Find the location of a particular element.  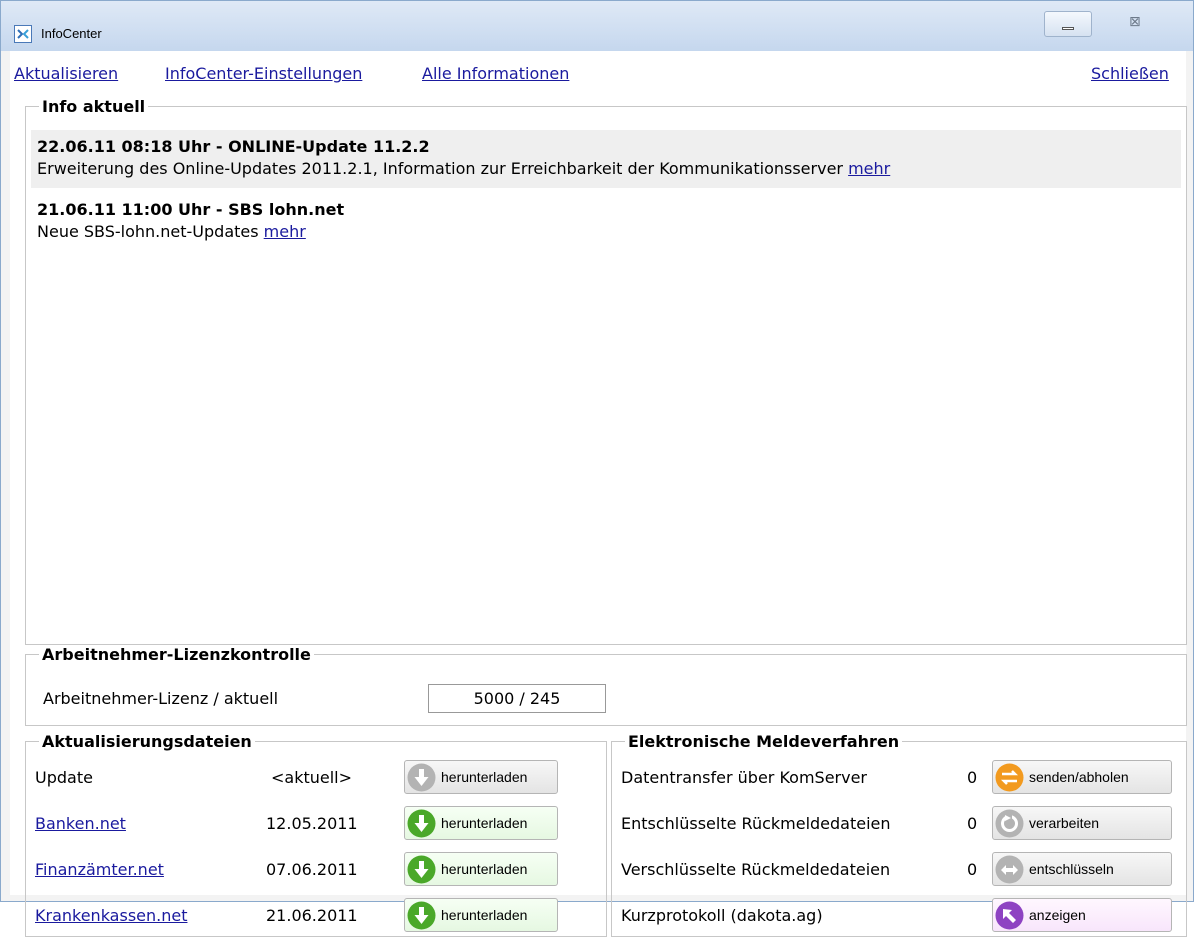

update-row-date: 21.06.2011 is located at coordinates (312, 915).